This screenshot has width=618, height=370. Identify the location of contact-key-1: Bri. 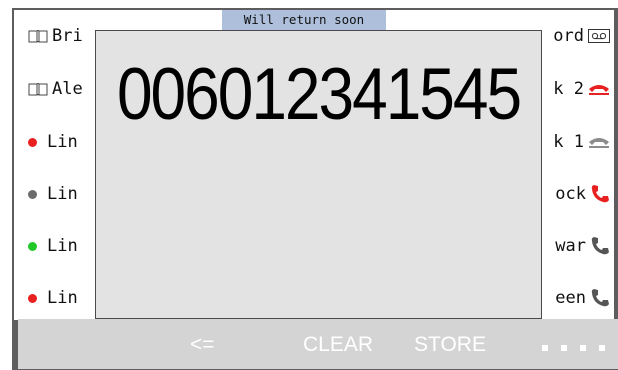
(55, 36).